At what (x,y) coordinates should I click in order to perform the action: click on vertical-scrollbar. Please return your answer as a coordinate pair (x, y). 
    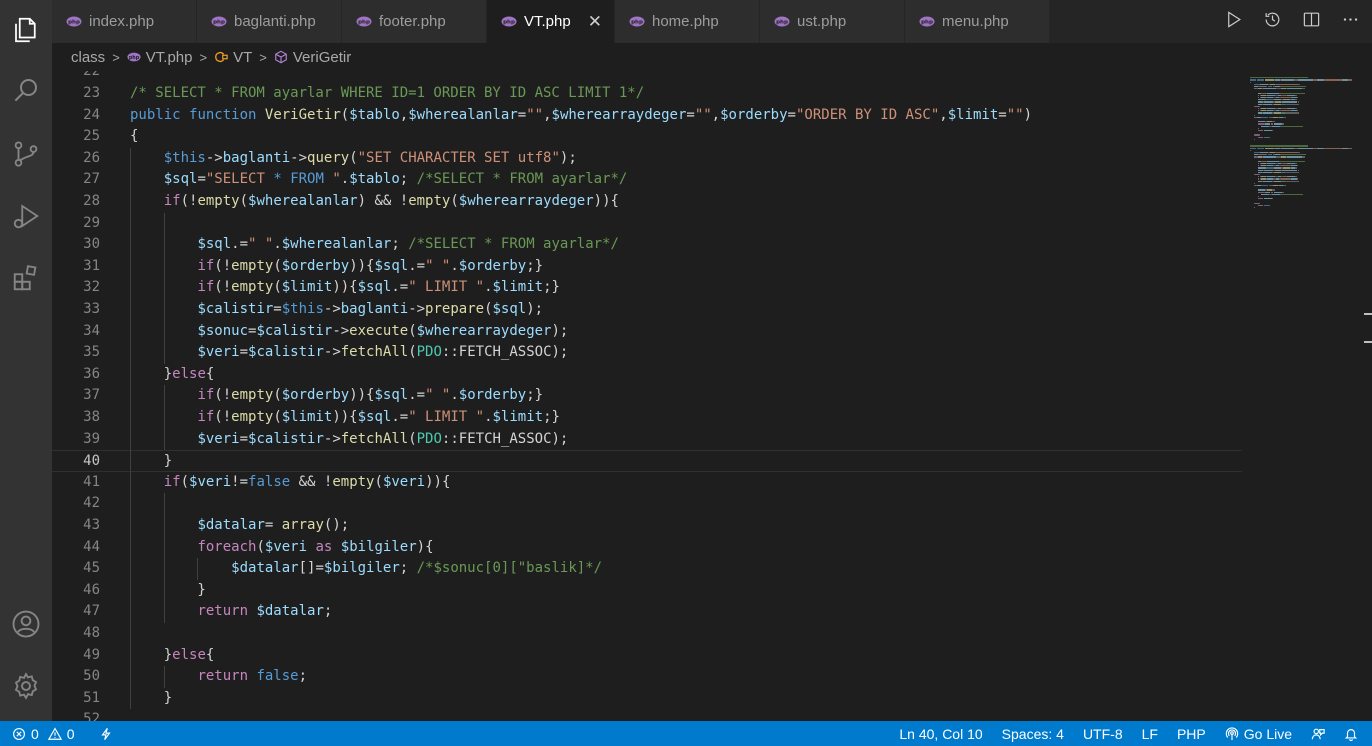
    Looking at the image, I should click on (1366, 396).